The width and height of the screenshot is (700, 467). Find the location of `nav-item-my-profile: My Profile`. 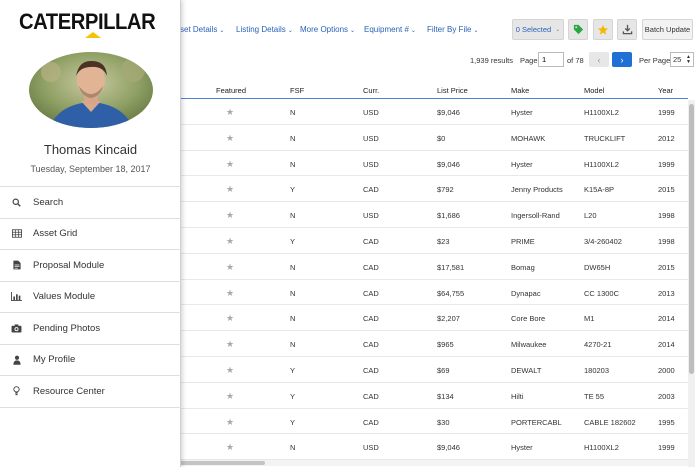

nav-item-my-profile: My Profile is located at coordinates (90, 360).